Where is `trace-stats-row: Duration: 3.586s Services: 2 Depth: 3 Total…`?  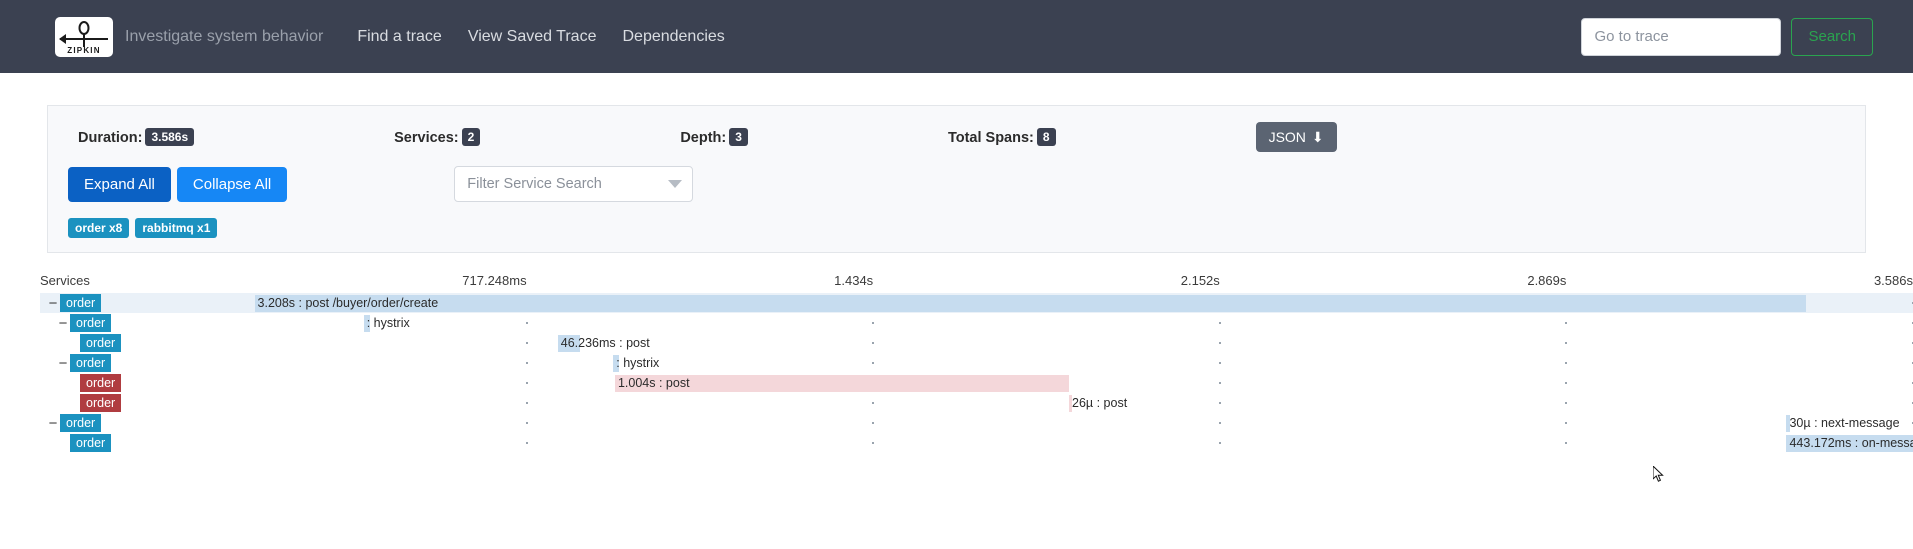
trace-stats-row: Duration: 3.586s Services: 2 Depth: 3 Total… is located at coordinates (956, 137).